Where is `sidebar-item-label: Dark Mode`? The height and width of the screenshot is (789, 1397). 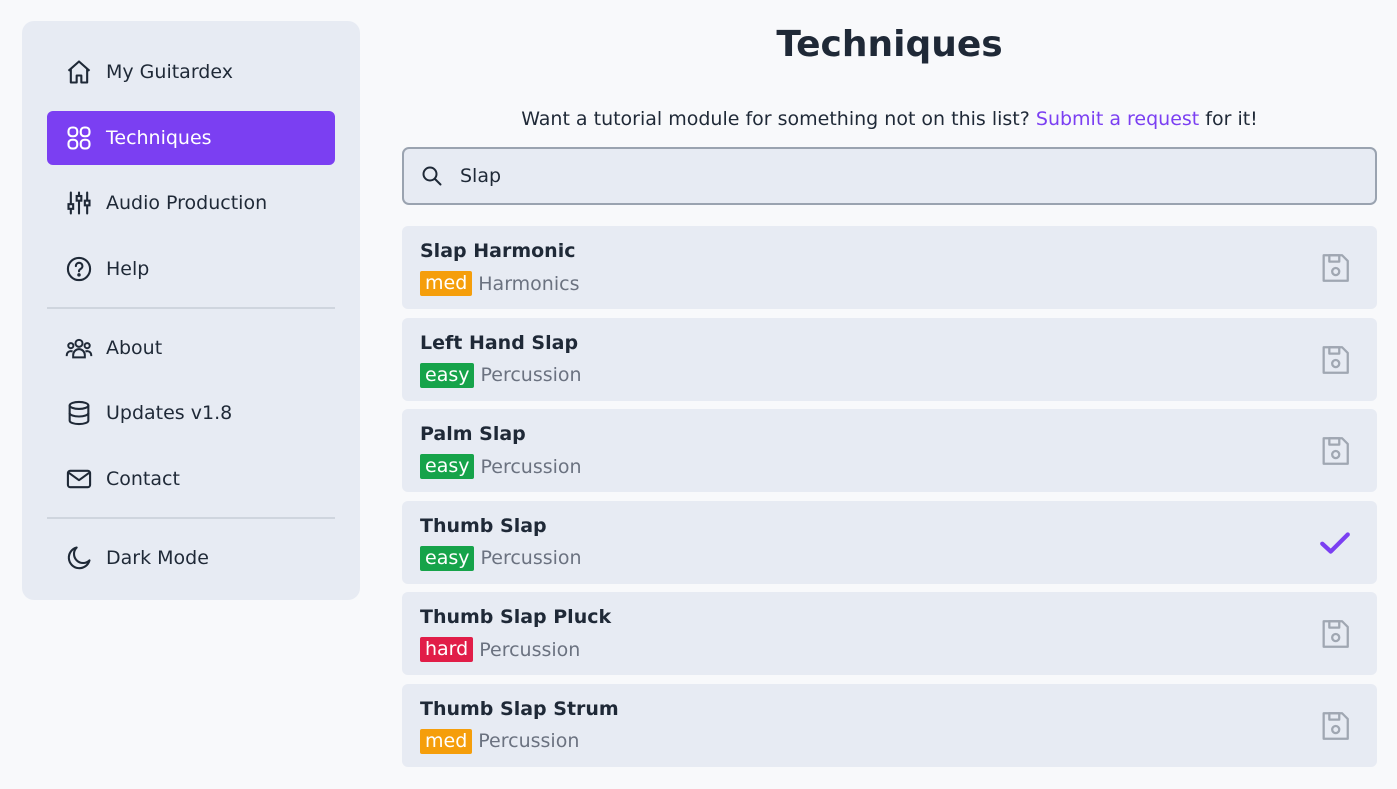
sidebar-item-label: Dark Mode is located at coordinates (157, 557).